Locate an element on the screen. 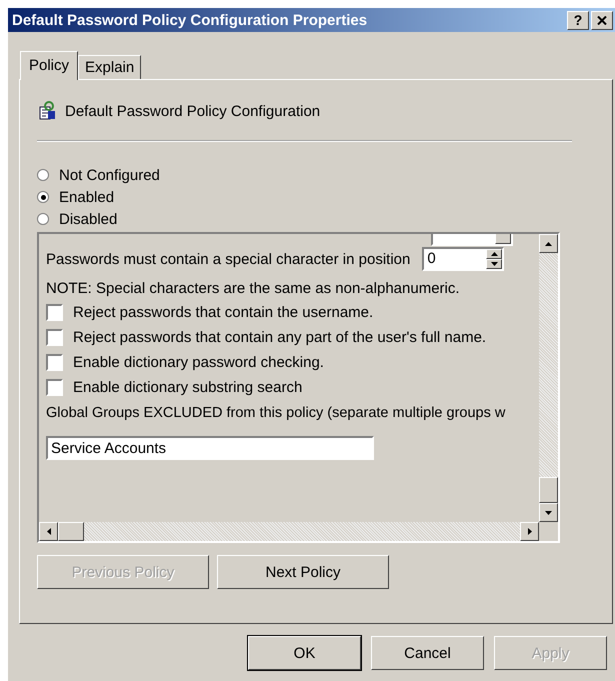 This screenshot has height=681, width=615. checkbox-option: Reject passwords that contain any part of the user's full name. is located at coordinates (302, 337).